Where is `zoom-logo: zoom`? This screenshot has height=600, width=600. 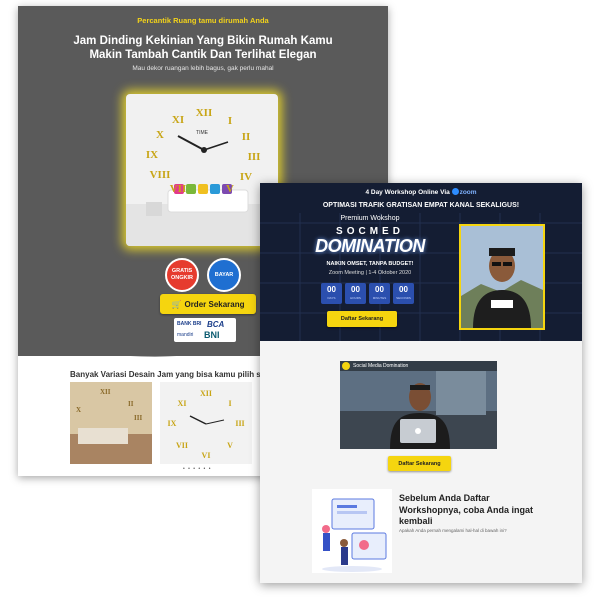
zoom-logo: zoom is located at coordinates (464, 192).